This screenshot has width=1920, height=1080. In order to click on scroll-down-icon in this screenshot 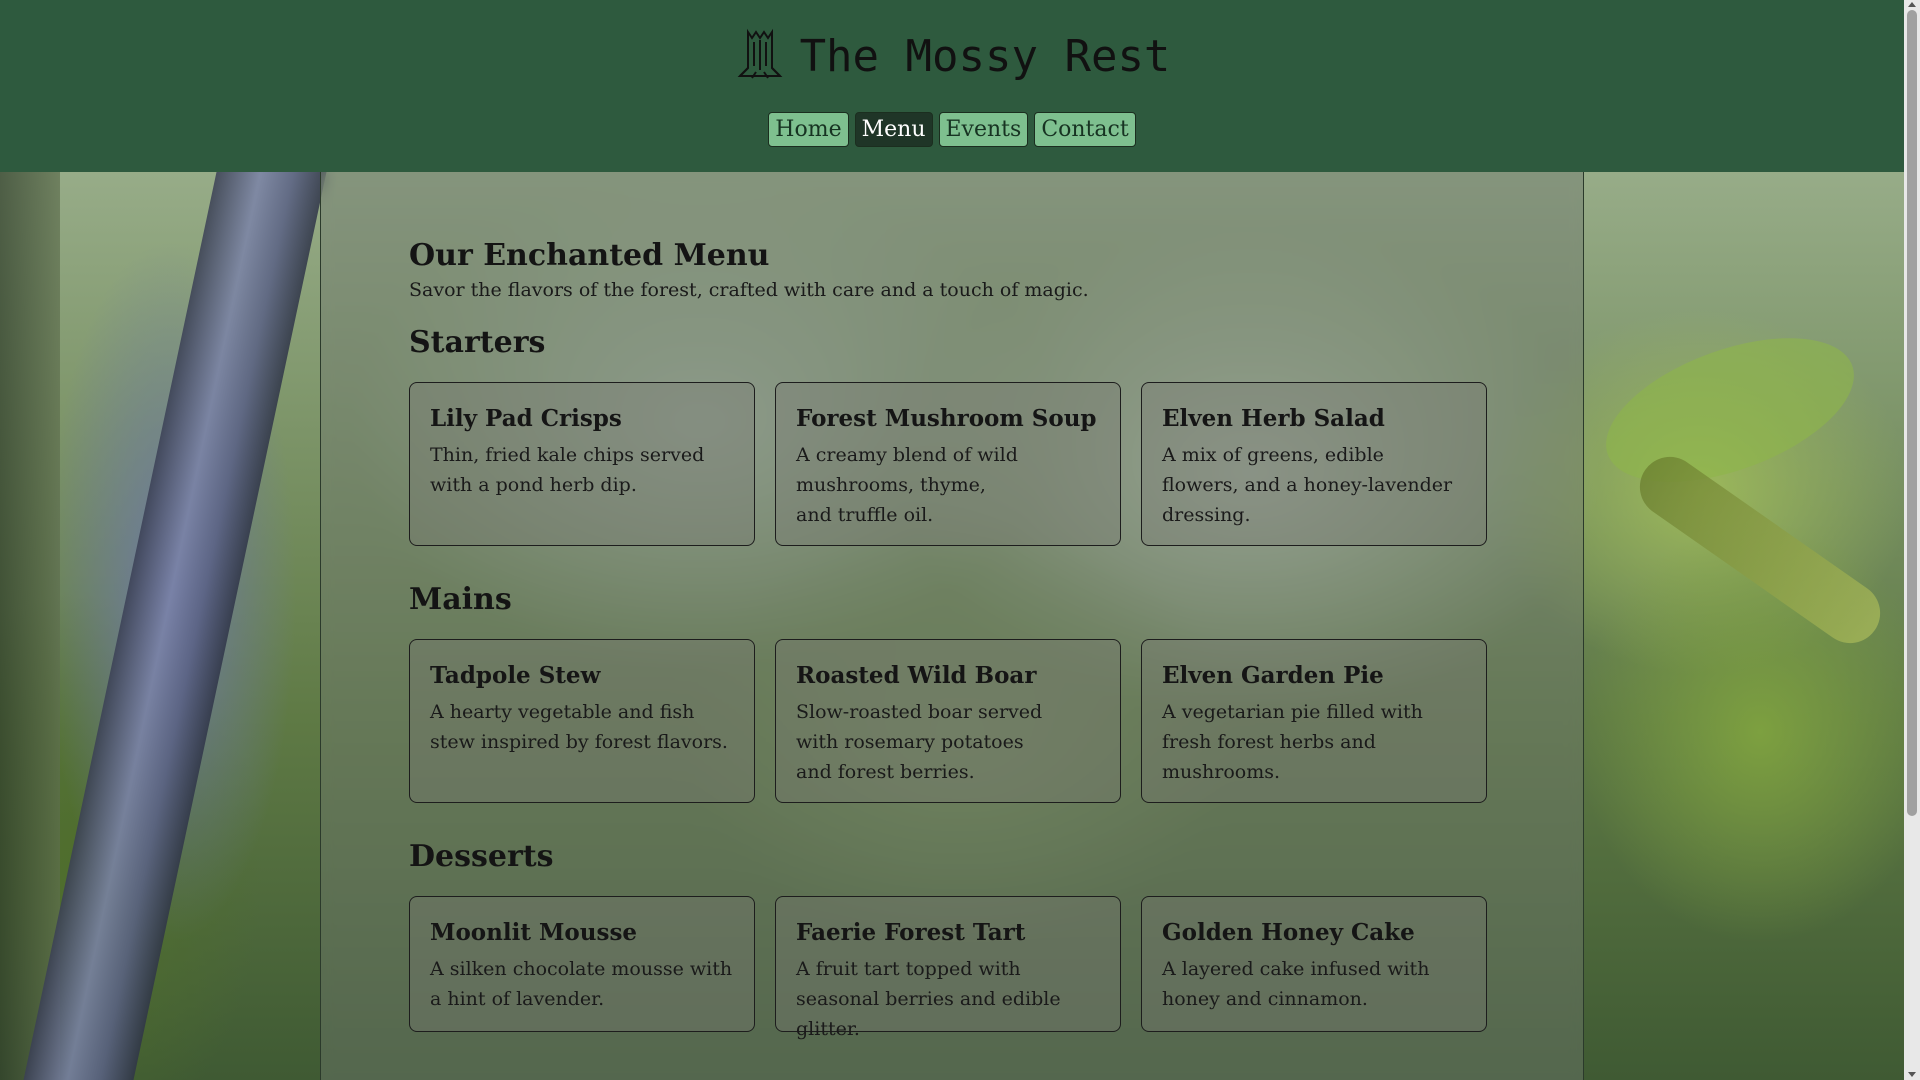, I will do `click(1912, 1074)`.